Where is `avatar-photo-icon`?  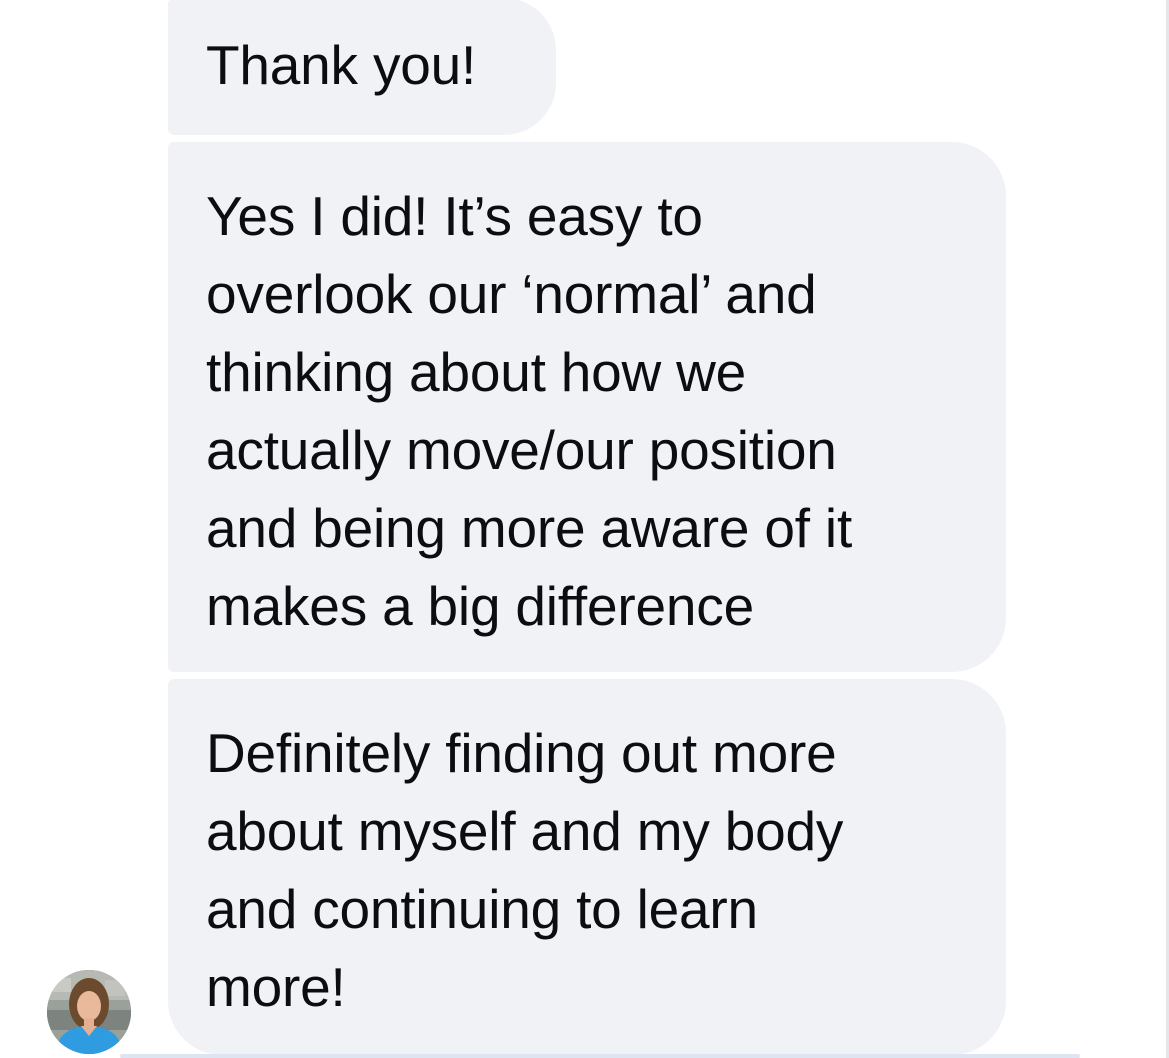 avatar-photo-icon is located at coordinates (89, 1012).